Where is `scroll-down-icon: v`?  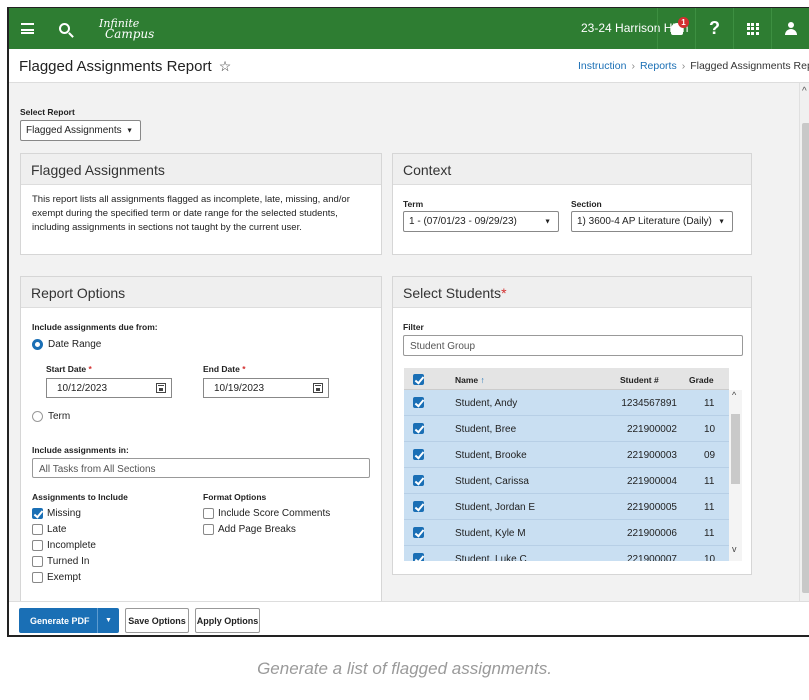
scroll-down-icon: v is located at coordinates (734, 549).